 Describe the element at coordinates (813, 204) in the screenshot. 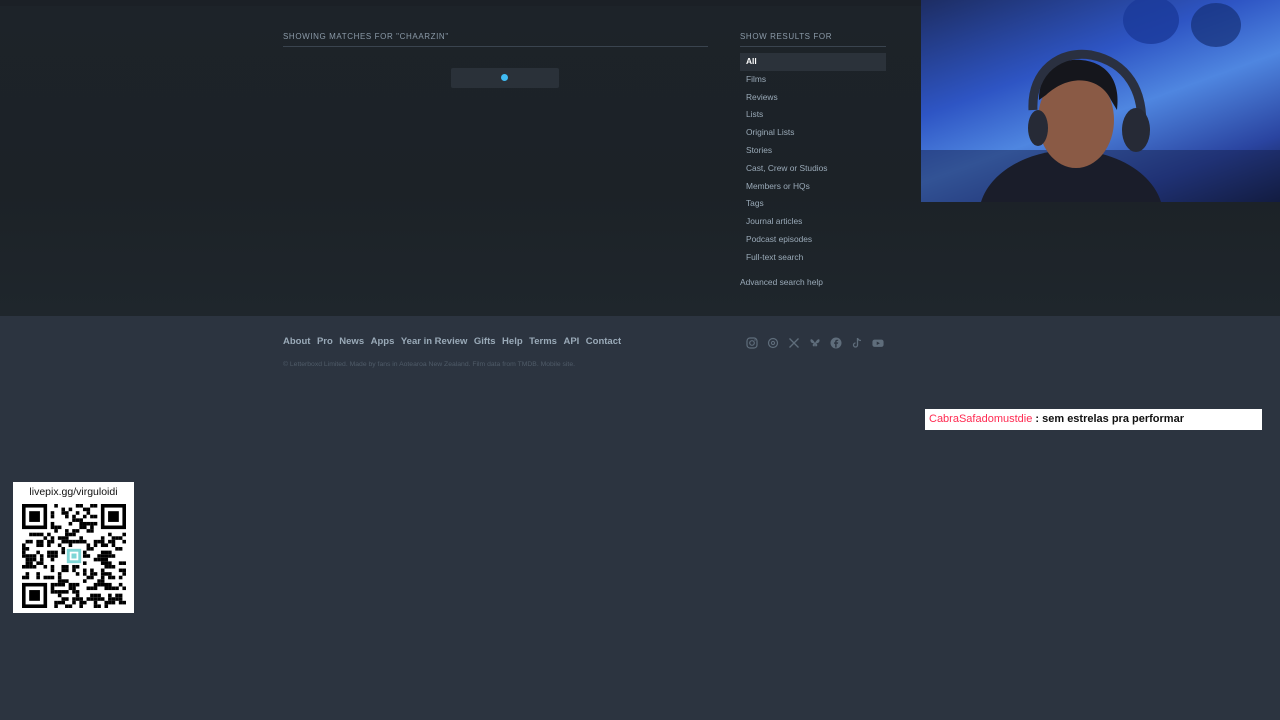

I see `filter-item-tags: Tags` at that location.